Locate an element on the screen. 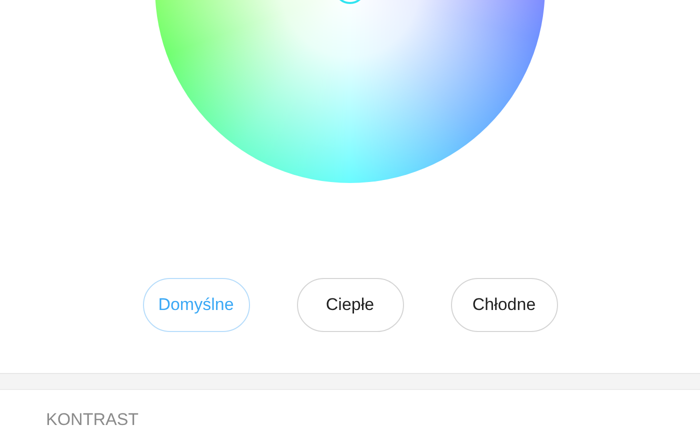 The image size is (700, 441). section-header: KONTRAST is located at coordinates (92, 419).